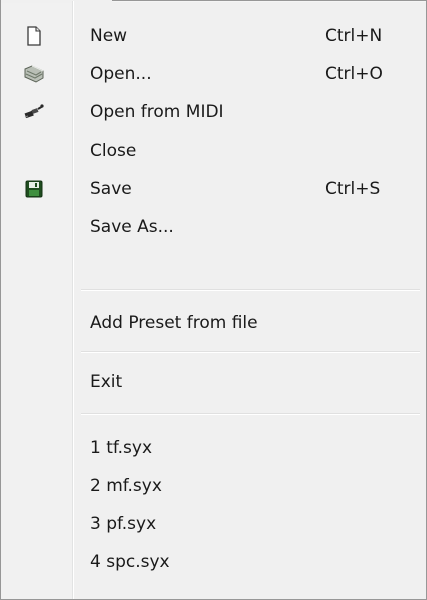 This screenshot has height=600, width=427. What do you see at coordinates (123, 524) in the screenshot?
I see `recent-file-label: 3 pf.syx` at bounding box center [123, 524].